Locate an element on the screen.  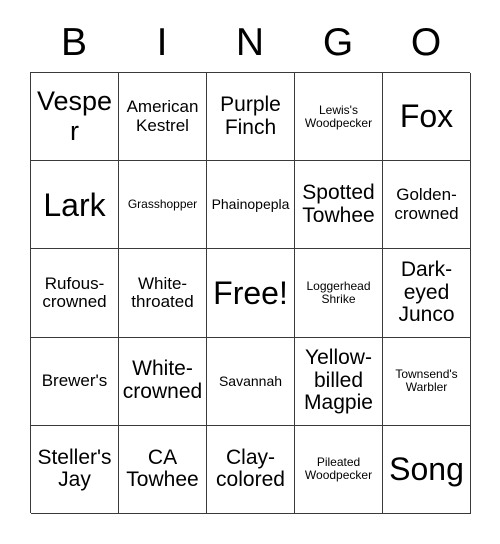
bingo-cell-label: Dark-eyed Junco is located at coordinates (426, 292).